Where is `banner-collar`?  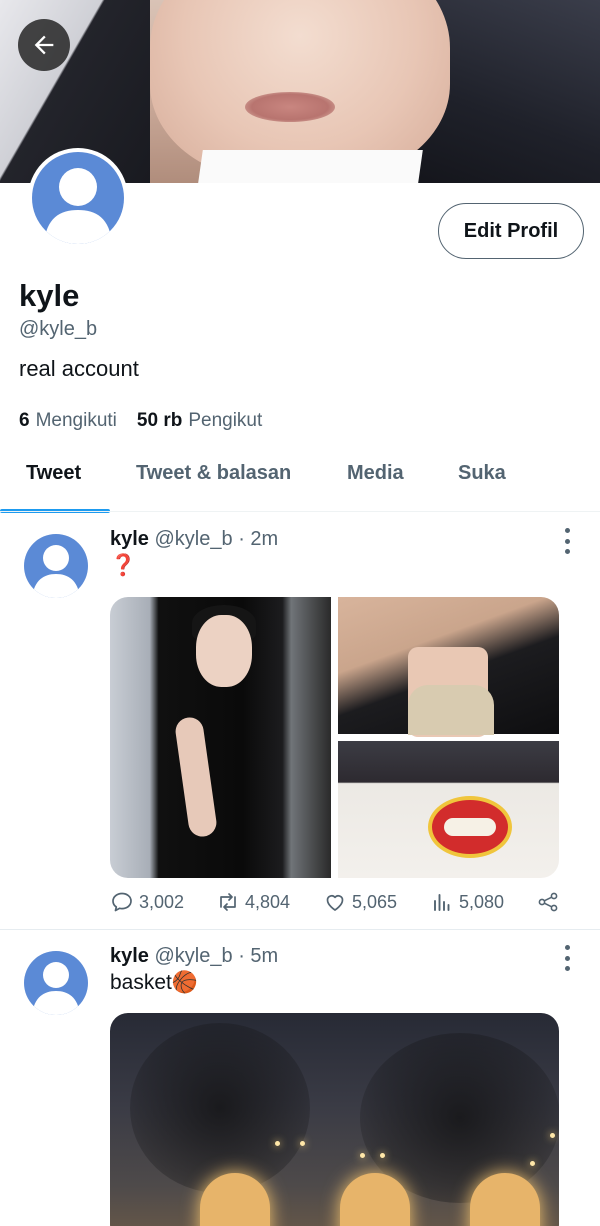 banner-collar is located at coordinates (310, 166).